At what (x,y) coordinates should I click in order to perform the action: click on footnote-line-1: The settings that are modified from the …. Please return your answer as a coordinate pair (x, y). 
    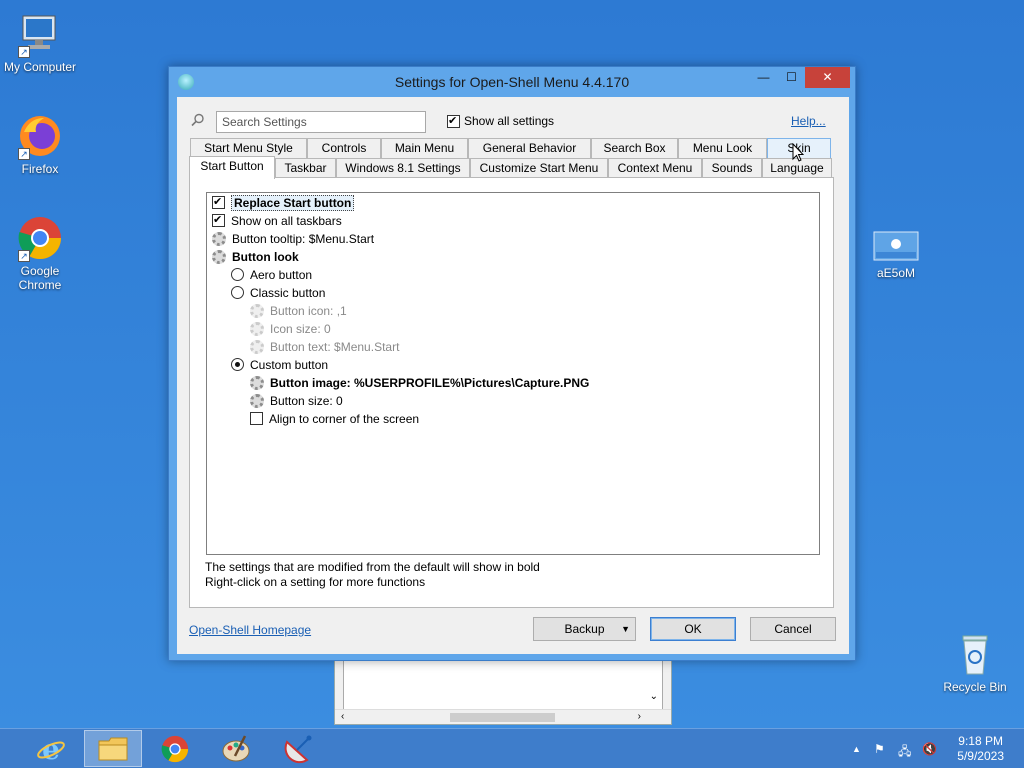
    Looking at the image, I should click on (372, 567).